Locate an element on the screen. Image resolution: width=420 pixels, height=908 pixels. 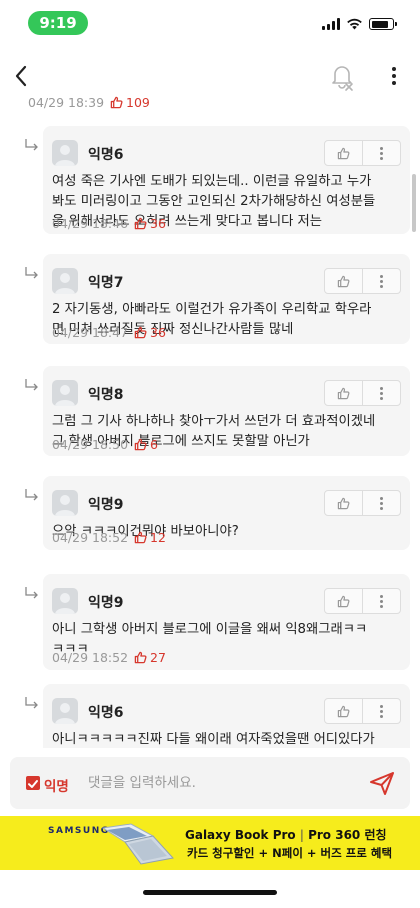
reply-likes: 36 is located at coordinates (150, 332).